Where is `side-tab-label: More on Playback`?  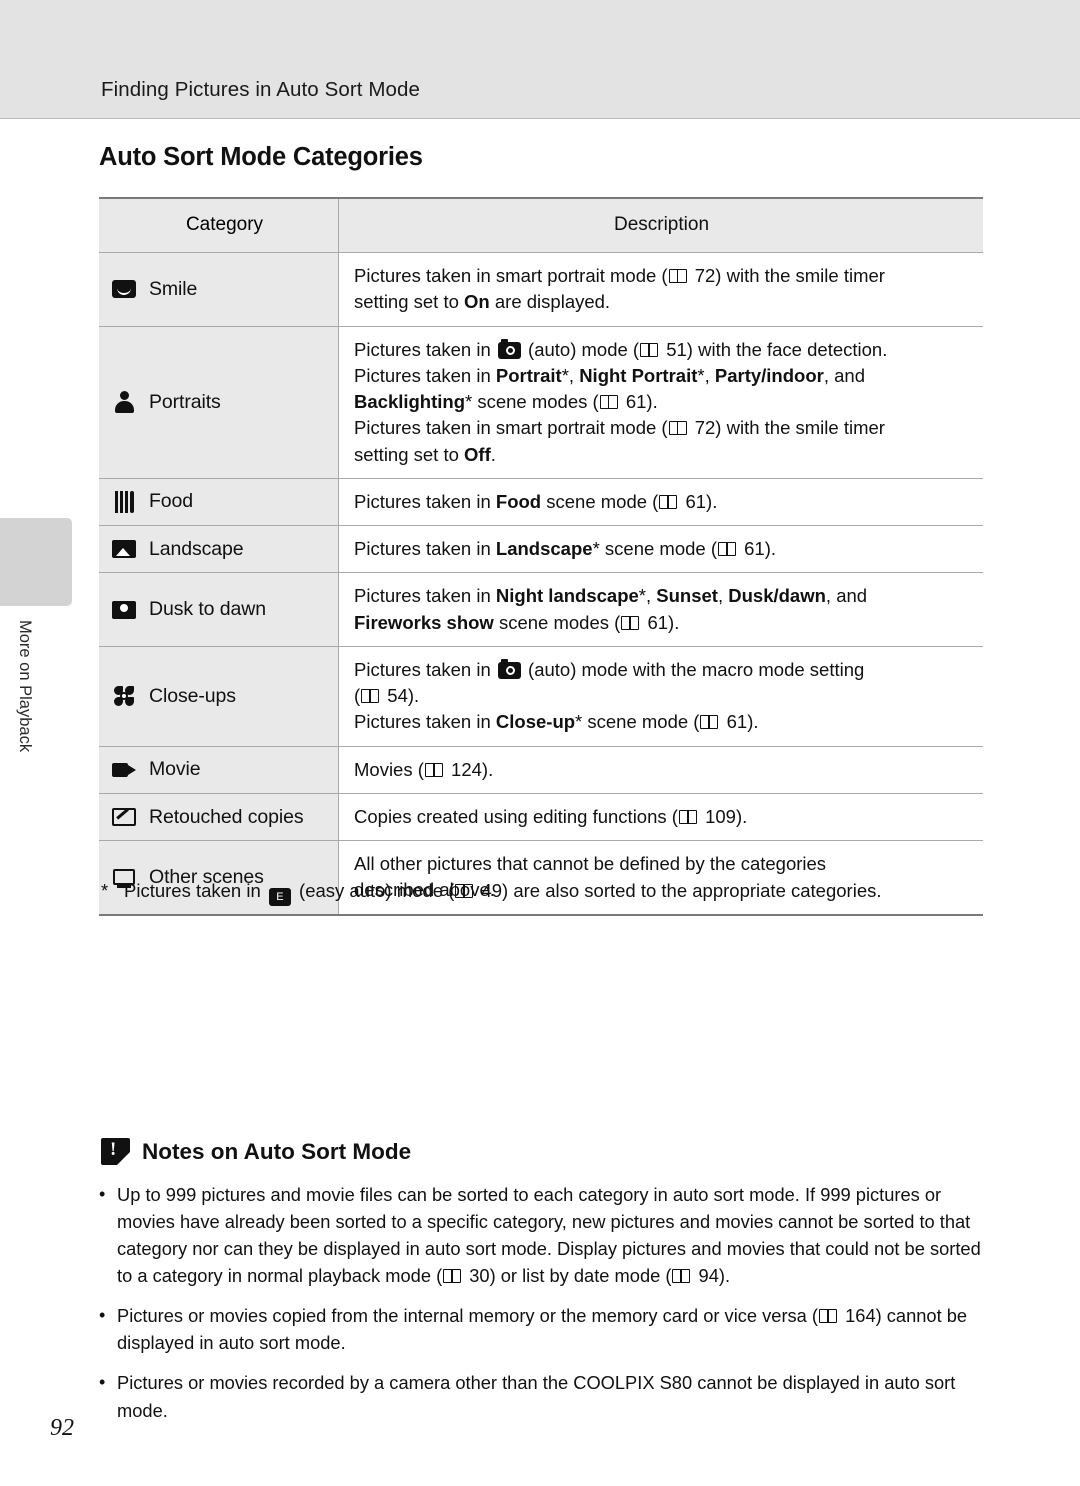 side-tab-label: More on Playback is located at coordinates (25, 686).